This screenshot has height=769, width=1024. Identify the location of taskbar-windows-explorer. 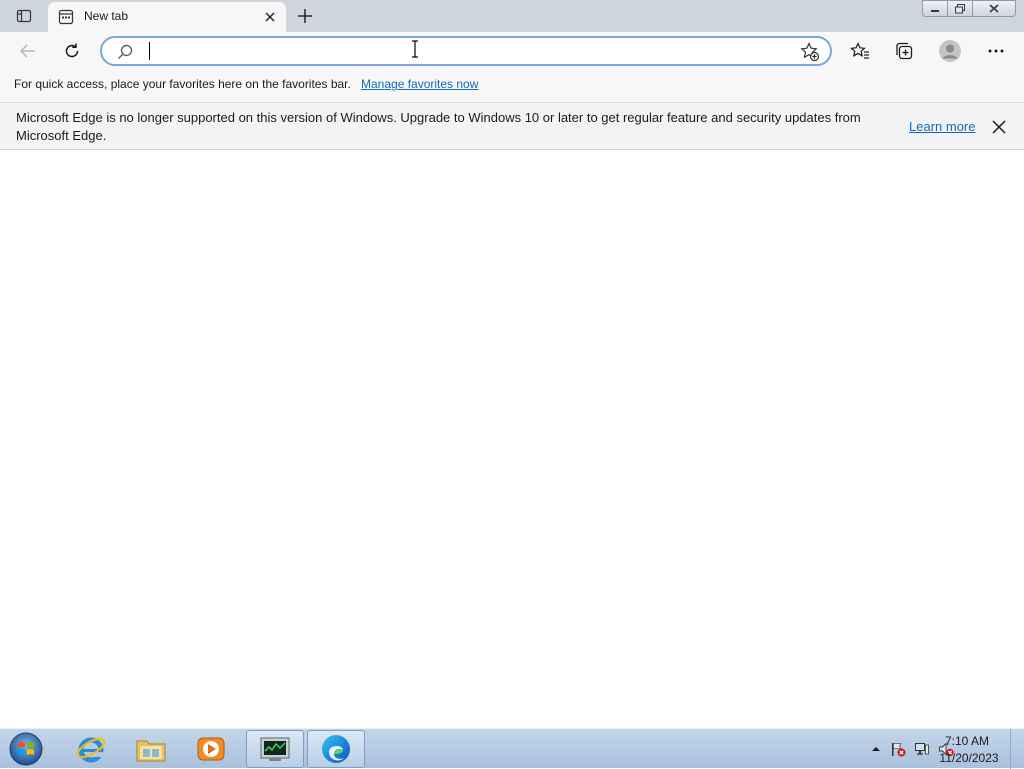
(151, 749).